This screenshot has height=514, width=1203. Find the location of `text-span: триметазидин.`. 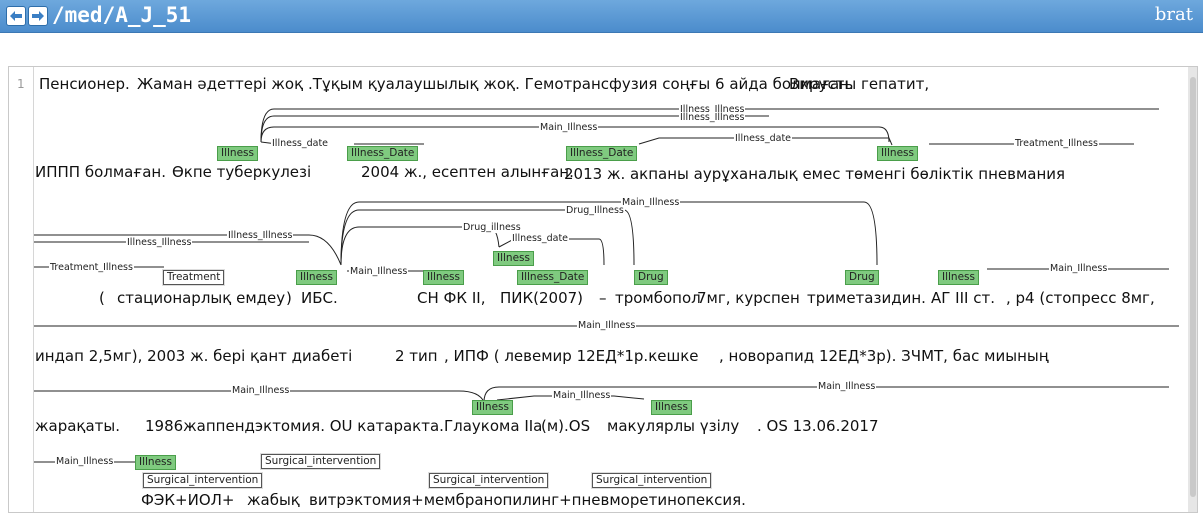

text-span: триметазидин. is located at coordinates (866, 298).